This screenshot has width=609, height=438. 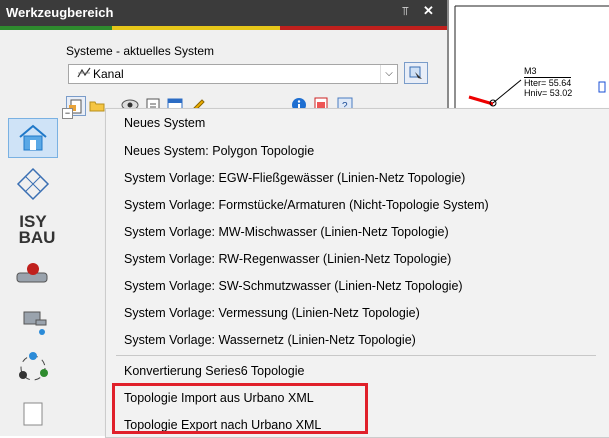 What do you see at coordinates (219, 151) in the screenshot?
I see `menu-item-new-polygon-system: Neues System: Polygon Topologie` at bounding box center [219, 151].